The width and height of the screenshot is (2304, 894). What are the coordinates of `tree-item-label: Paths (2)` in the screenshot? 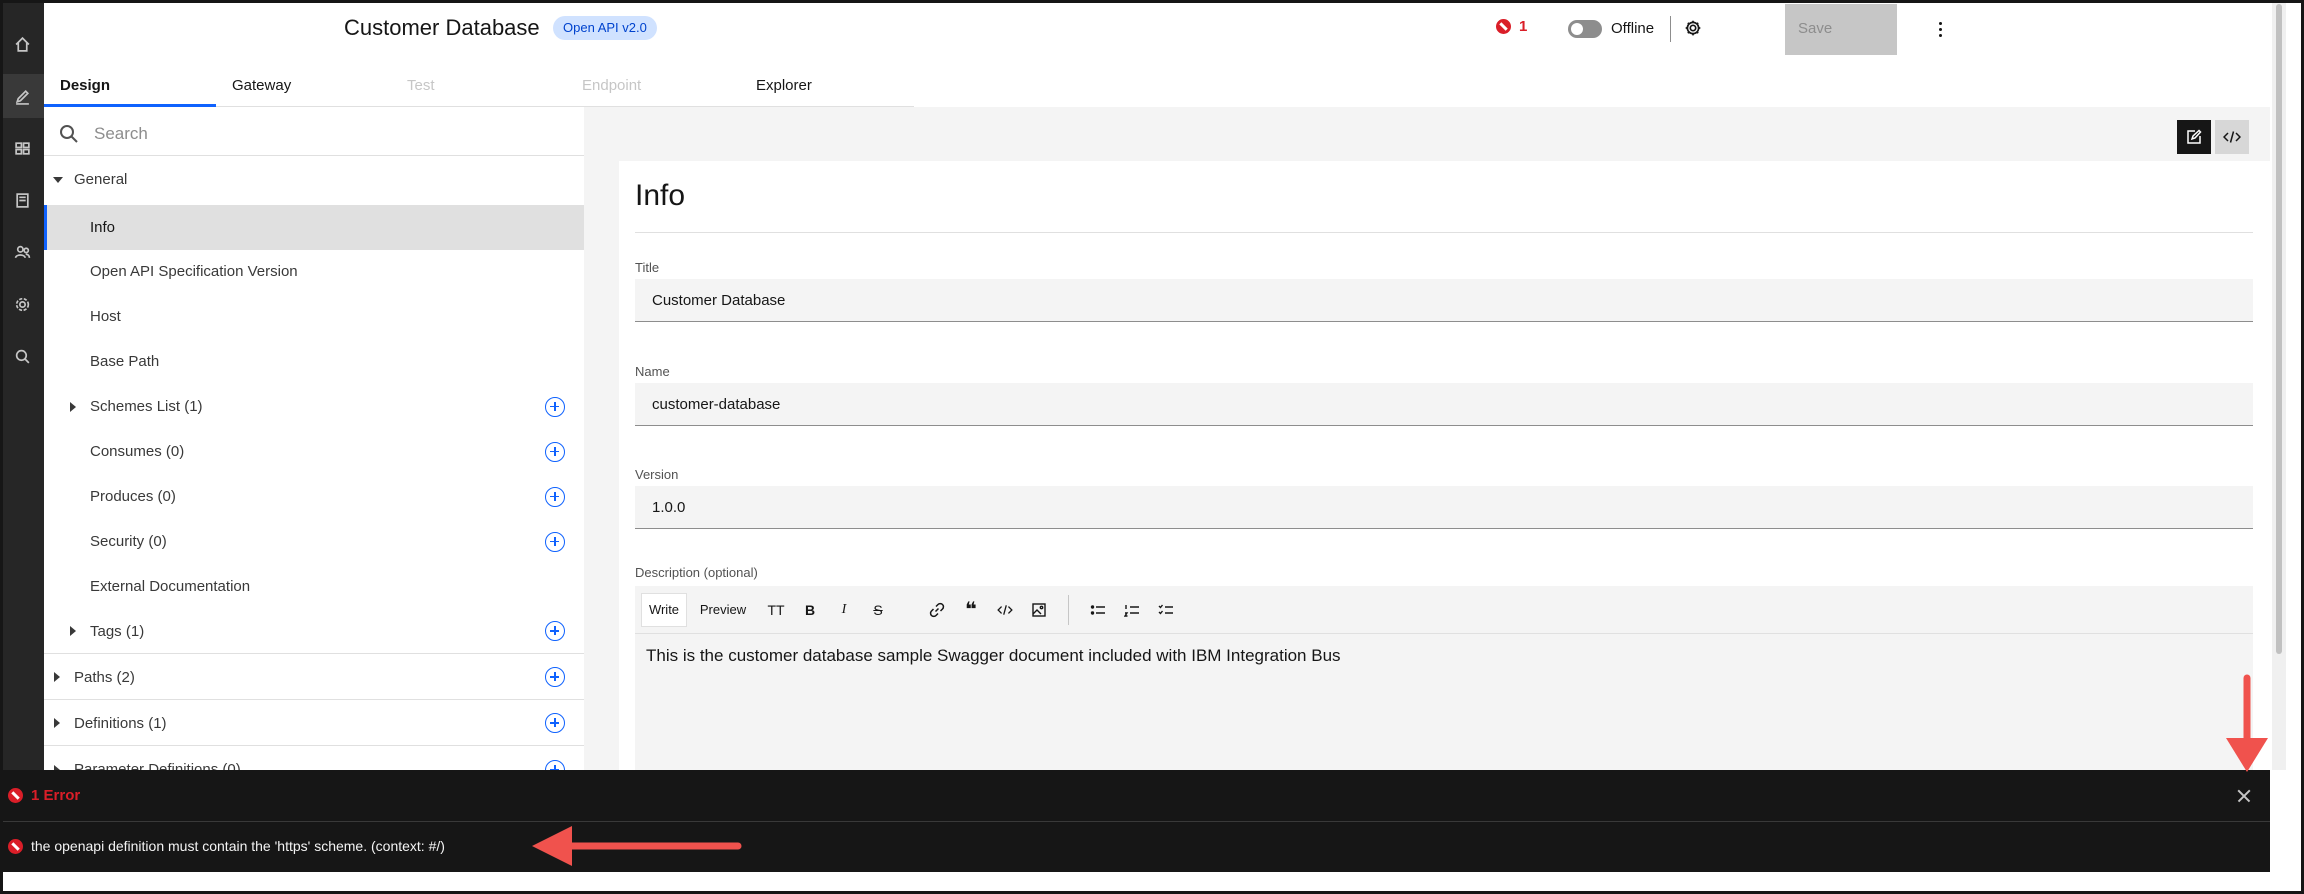 It's located at (104, 677).